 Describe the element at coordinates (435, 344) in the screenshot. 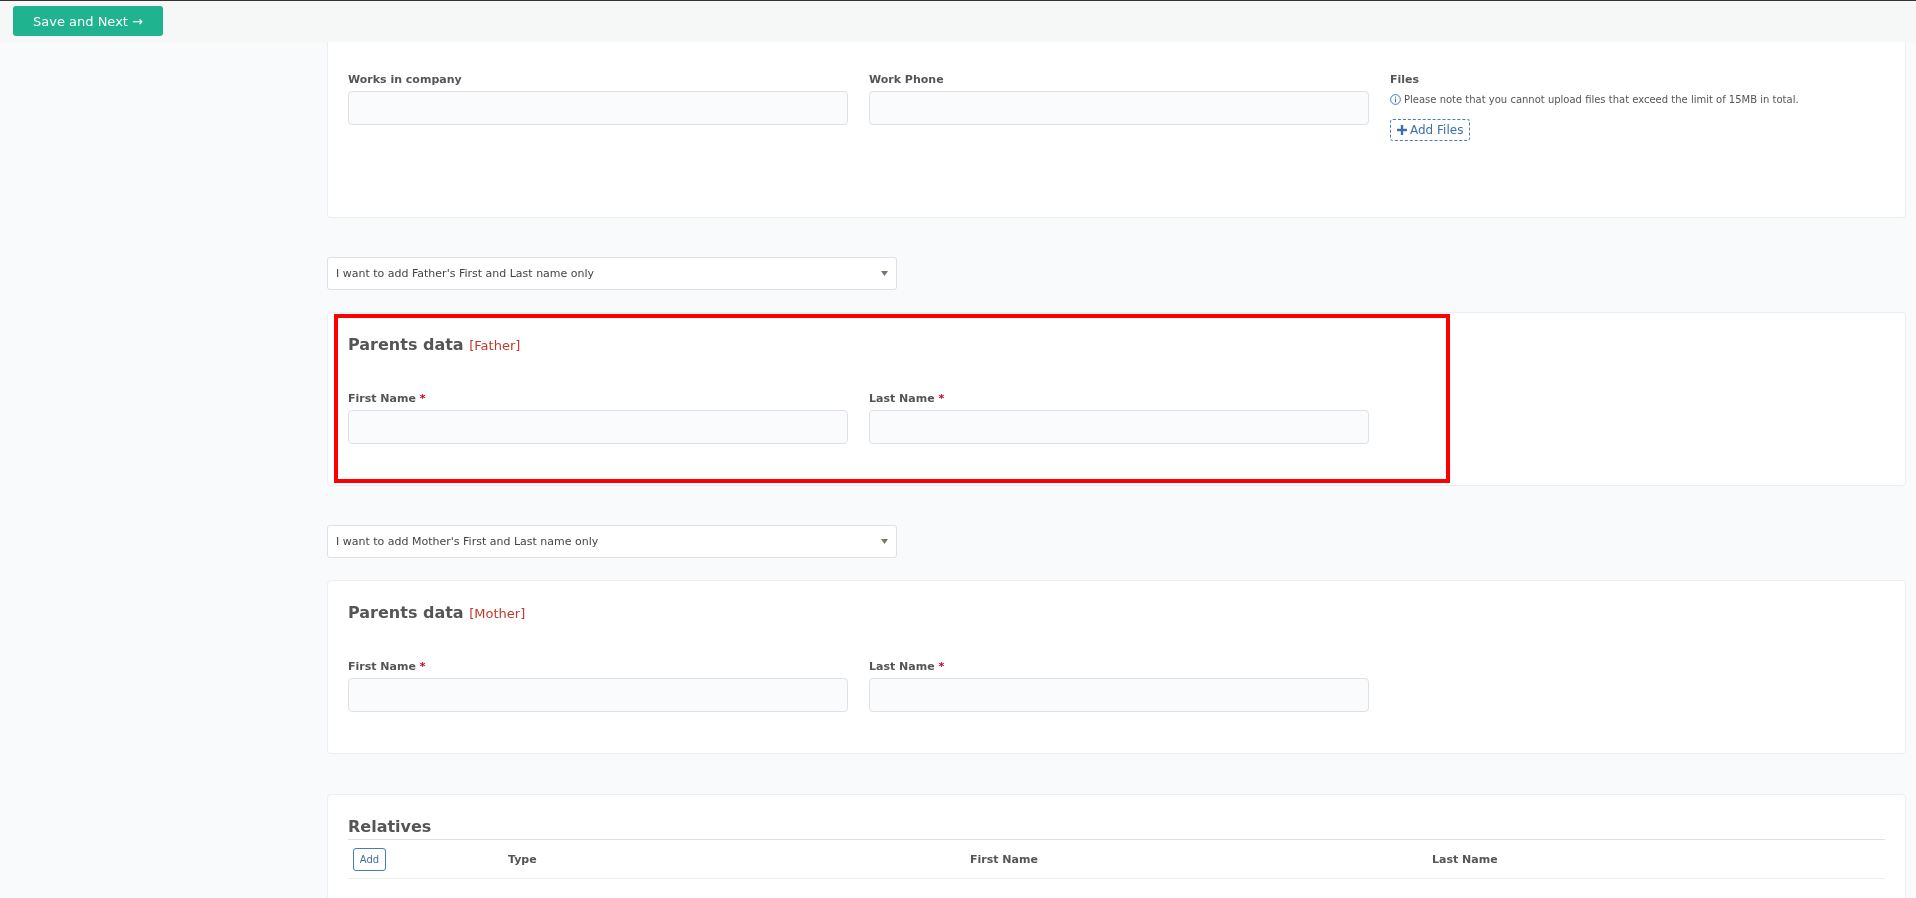

I see `section-title: Parents data [Father]` at that location.